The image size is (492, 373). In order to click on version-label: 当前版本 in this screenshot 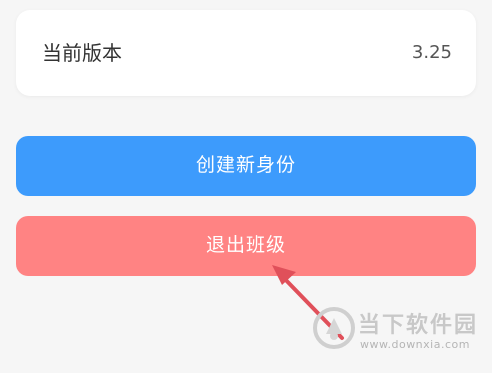, I will do `click(82, 53)`.